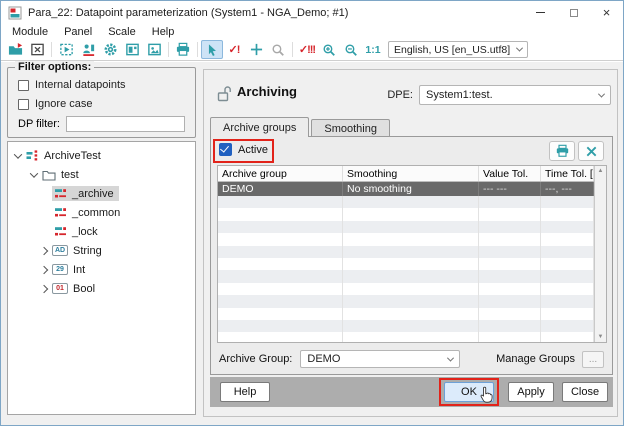  I want to click on tab-archive-groups: Archive groups, so click(260, 127).